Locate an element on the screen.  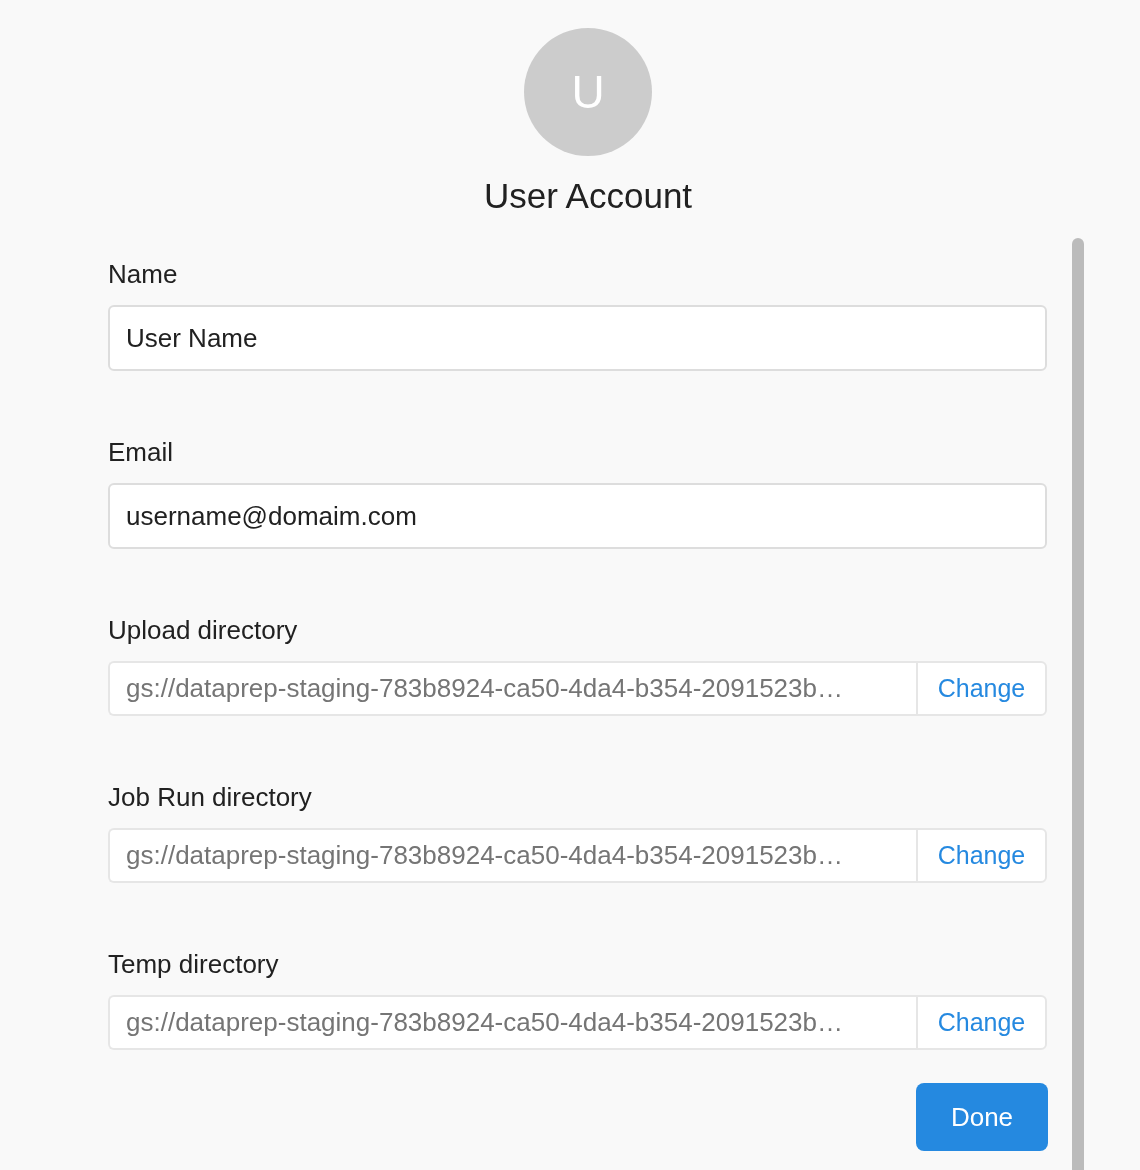
text-input-field: User Name is located at coordinates (577, 338).